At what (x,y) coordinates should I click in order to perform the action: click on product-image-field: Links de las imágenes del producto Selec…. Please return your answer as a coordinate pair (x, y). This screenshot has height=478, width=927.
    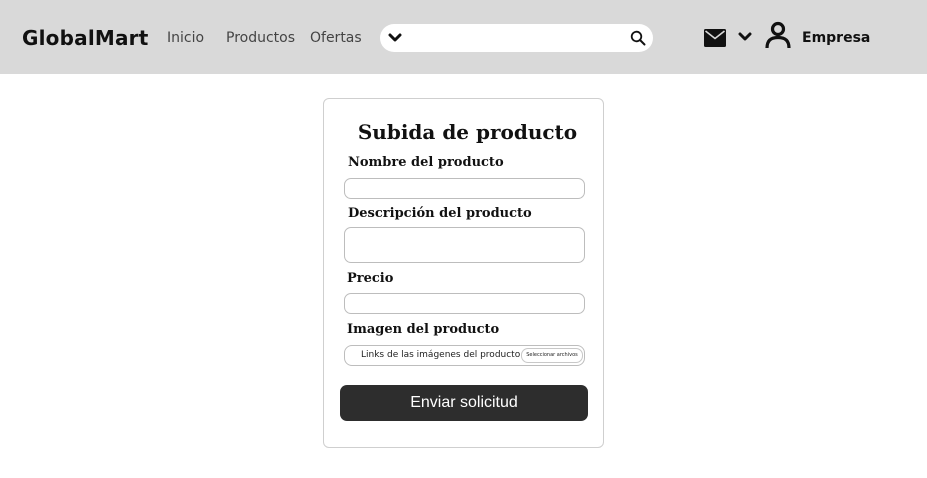
    Looking at the image, I should click on (464, 355).